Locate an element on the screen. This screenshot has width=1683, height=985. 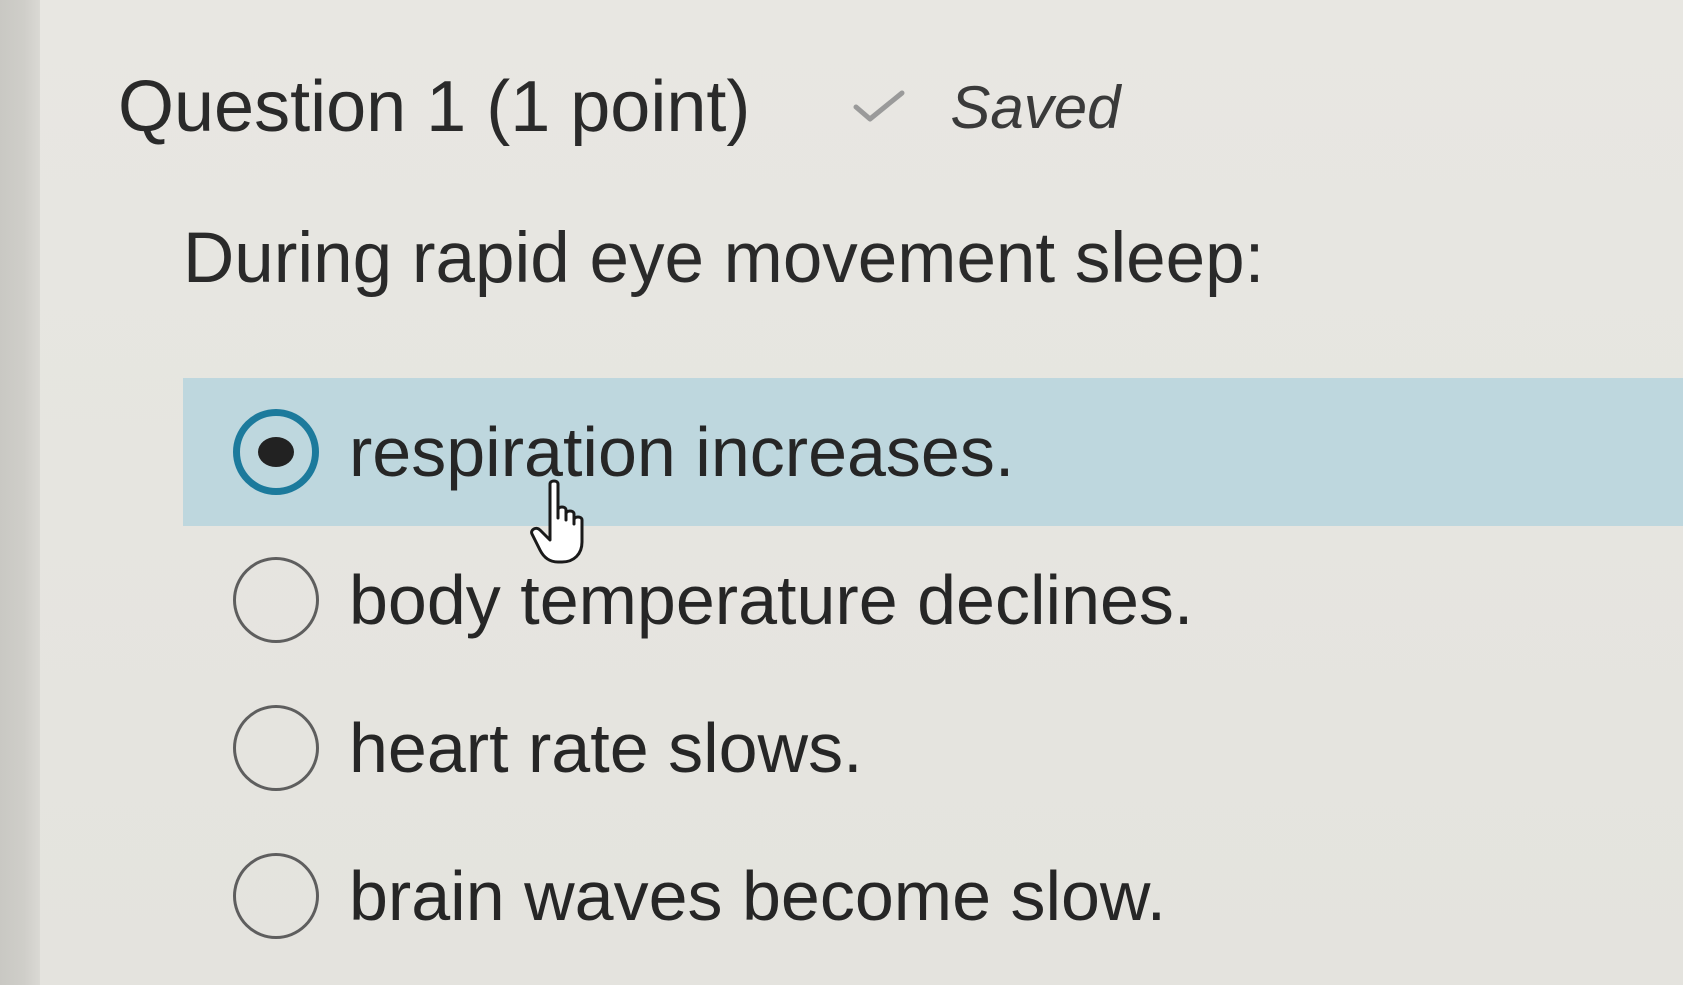
answer-option-label: respiration increases. is located at coordinates (681, 452).